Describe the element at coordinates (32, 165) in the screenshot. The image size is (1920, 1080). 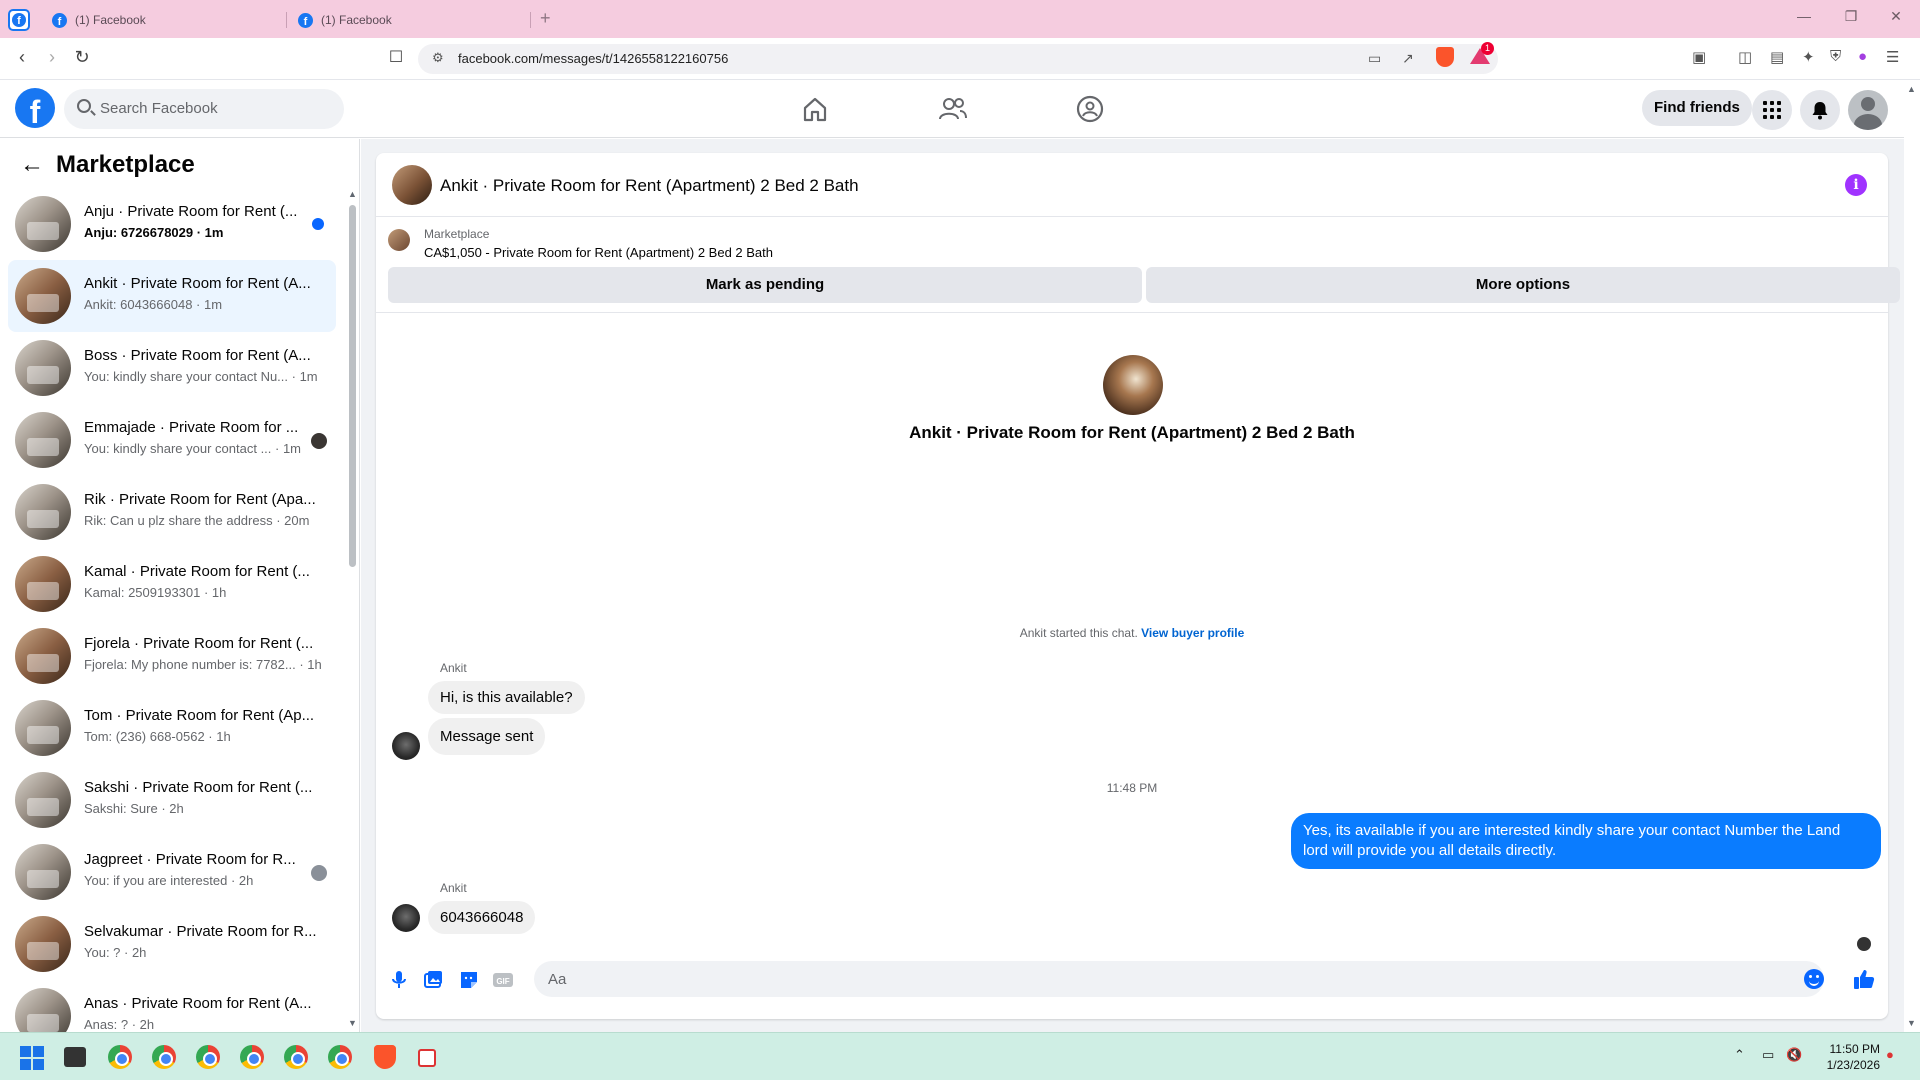
I see `back-arrow-icon: ←` at that location.